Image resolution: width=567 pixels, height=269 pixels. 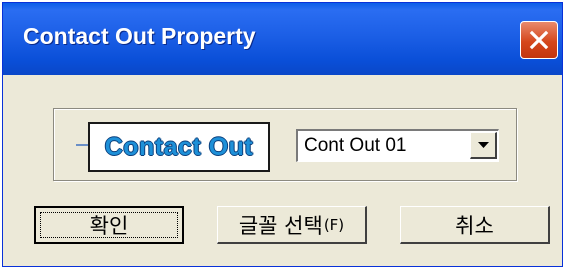 I want to click on chevron-down-icon, so click(x=483, y=145).